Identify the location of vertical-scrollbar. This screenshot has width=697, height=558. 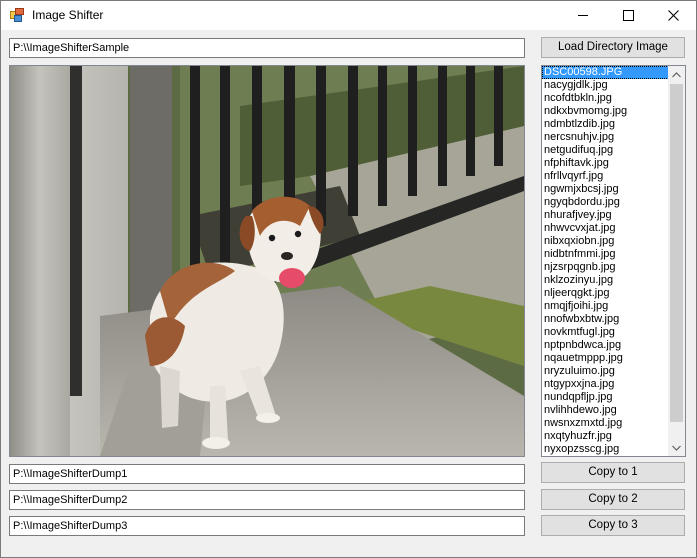
(676, 261).